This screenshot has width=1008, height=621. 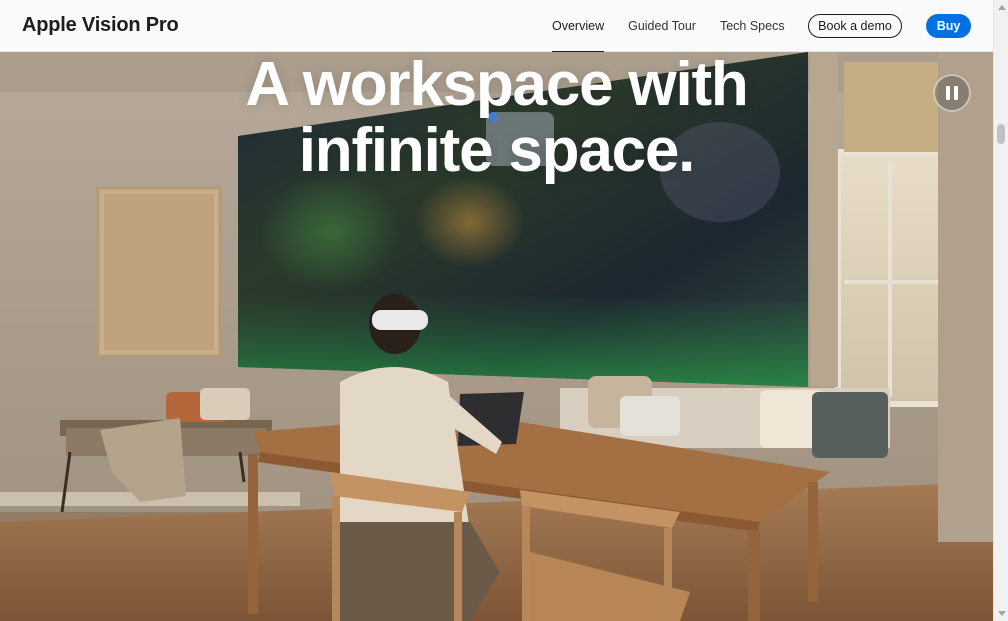 I want to click on book-demo-button: Book a demo, so click(x=855, y=26).